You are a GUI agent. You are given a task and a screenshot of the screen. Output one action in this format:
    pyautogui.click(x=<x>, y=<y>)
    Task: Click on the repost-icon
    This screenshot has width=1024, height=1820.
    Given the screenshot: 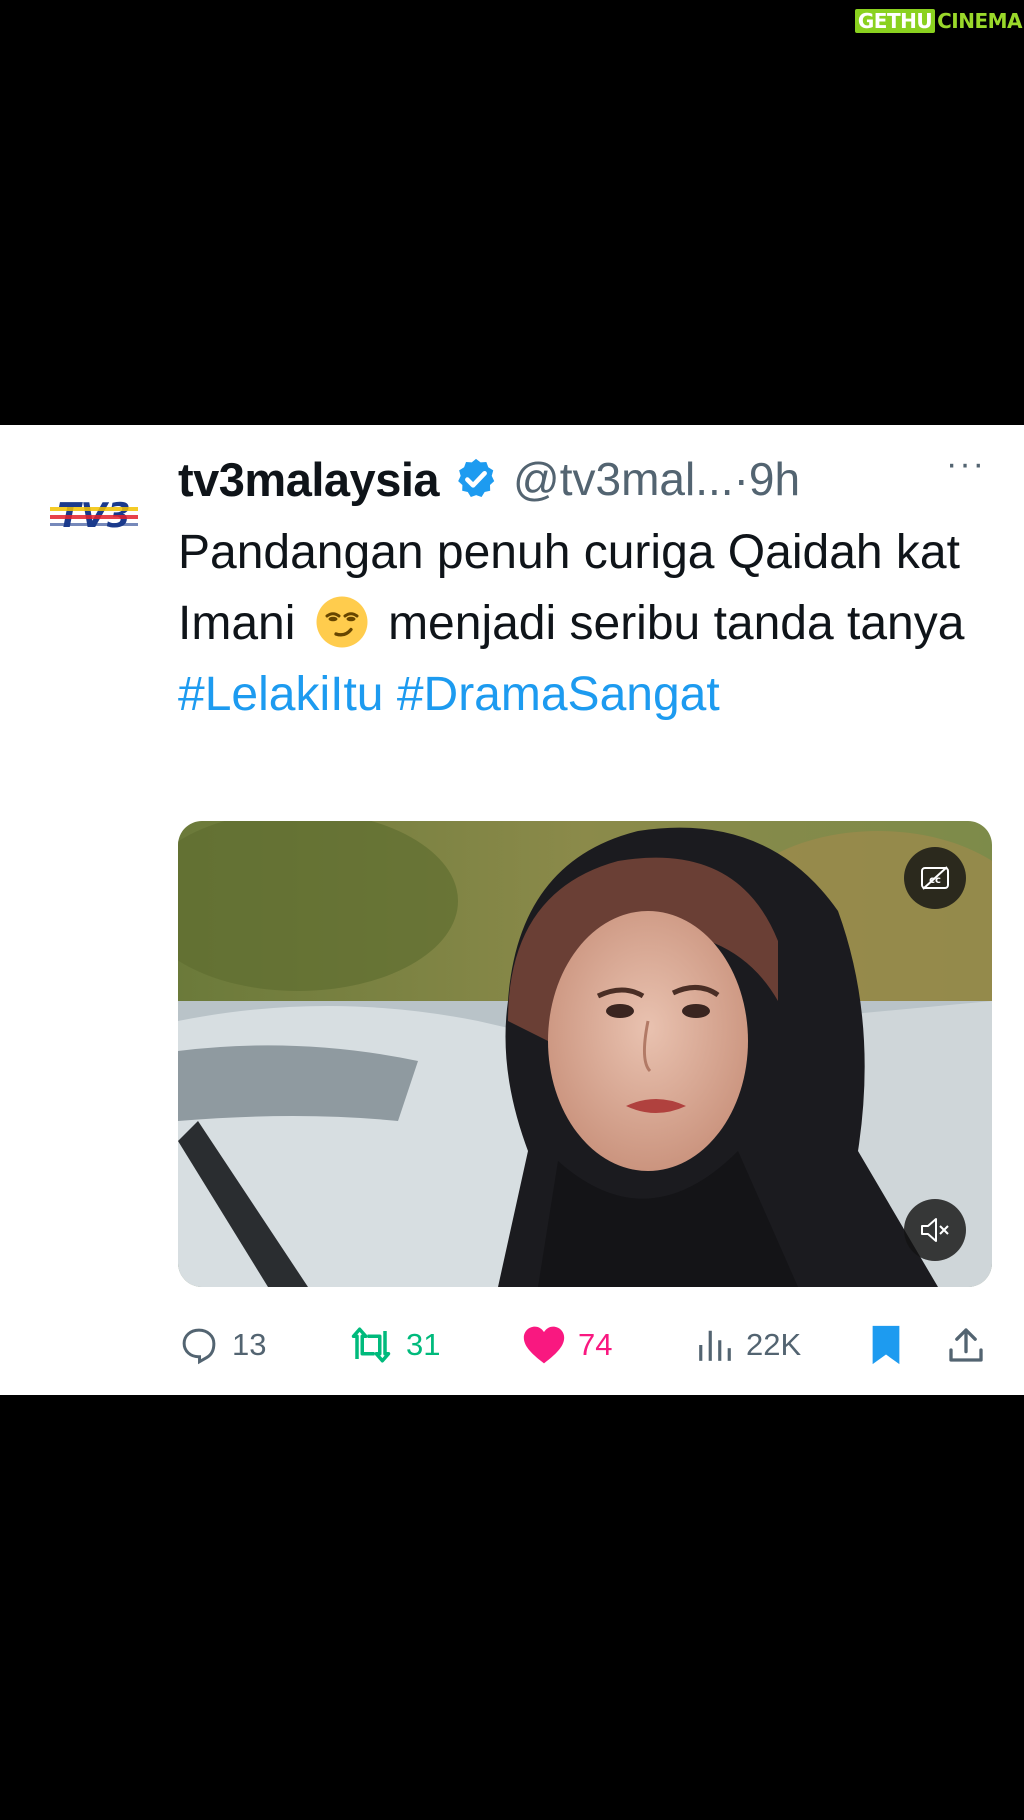 What is the action you would take?
    pyautogui.click(x=371, y=1345)
    